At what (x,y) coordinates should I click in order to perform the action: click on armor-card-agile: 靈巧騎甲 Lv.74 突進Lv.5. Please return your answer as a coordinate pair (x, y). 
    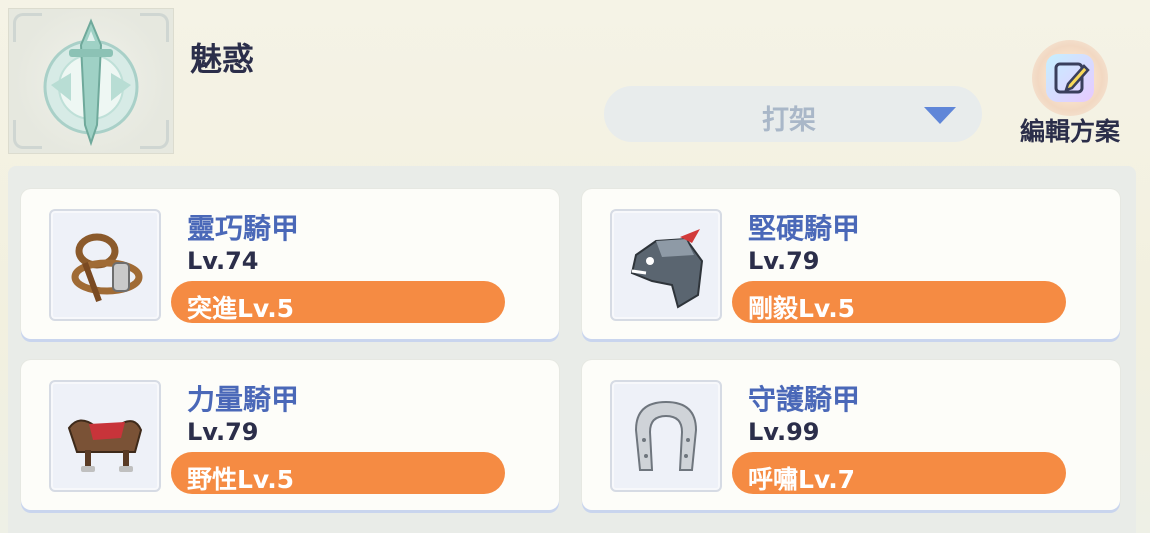
    Looking at the image, I should click on (290, 264).